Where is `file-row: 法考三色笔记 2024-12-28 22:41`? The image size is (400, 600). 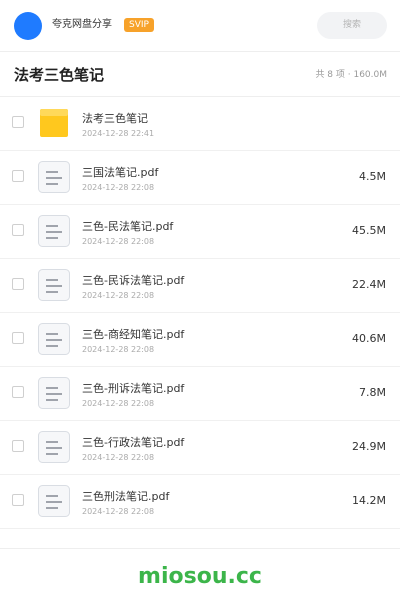 file-row: 法考三色笔记 2024-12-28 22:41 is located at coordinates (200, 124).